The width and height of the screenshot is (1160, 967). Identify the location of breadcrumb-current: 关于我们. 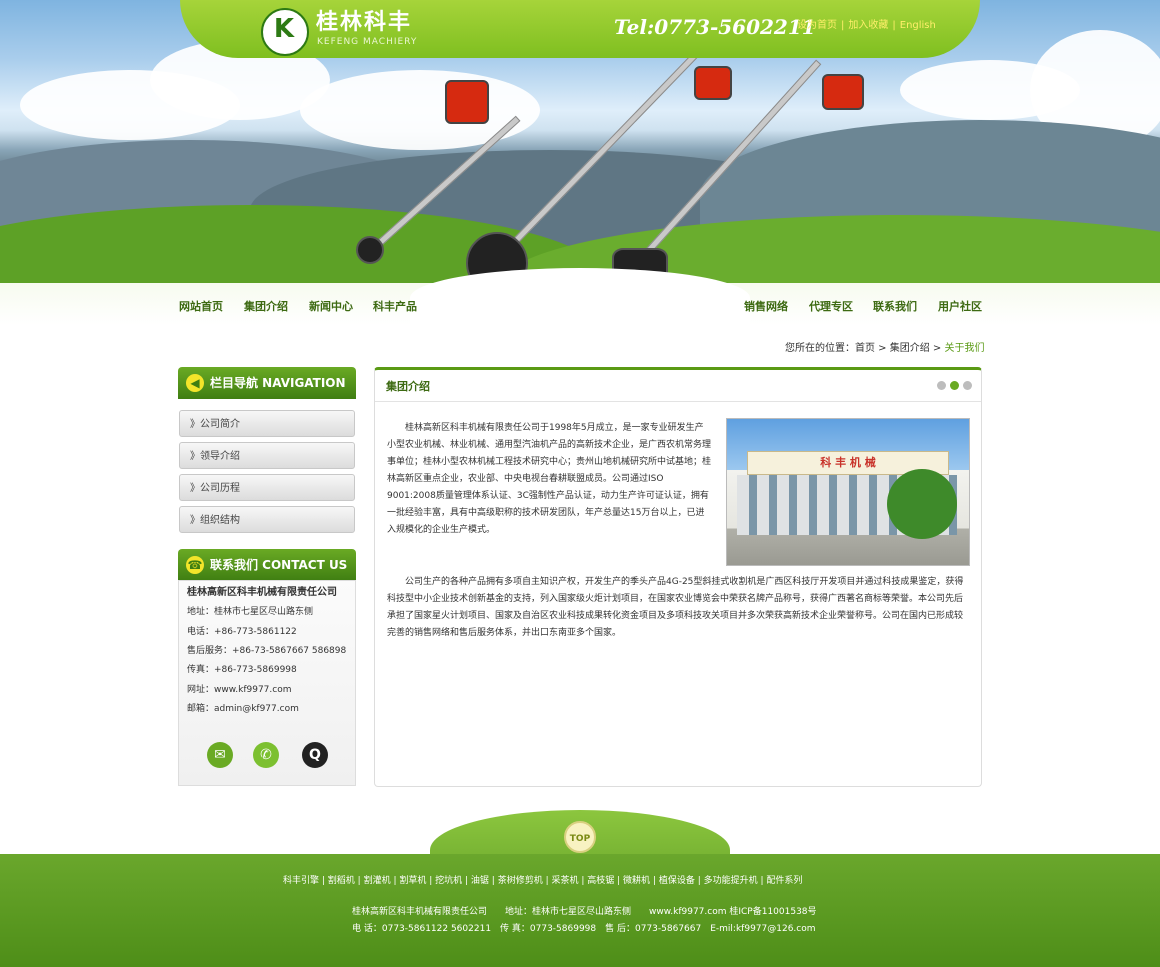
(964, 348).